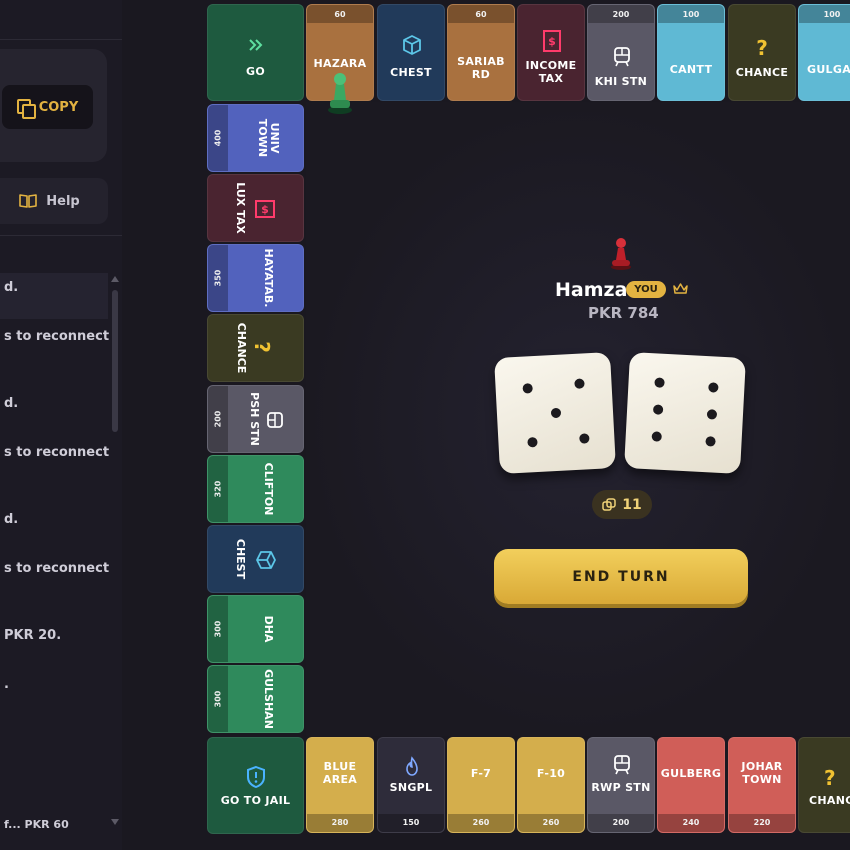 Image resolution: width=850 pixels, height=850 pixels. I want to click on log-scrollbar, so click(115, 361).